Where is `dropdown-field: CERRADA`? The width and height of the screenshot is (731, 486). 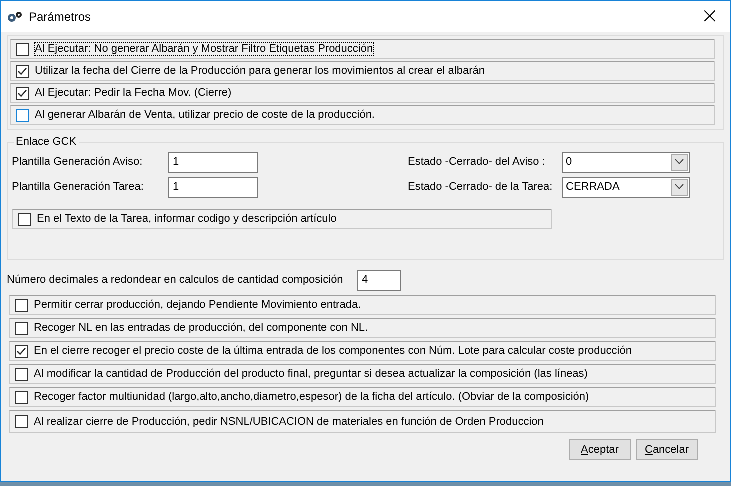 dropdown-field: CERRADA is located at coordinates (626, 187).